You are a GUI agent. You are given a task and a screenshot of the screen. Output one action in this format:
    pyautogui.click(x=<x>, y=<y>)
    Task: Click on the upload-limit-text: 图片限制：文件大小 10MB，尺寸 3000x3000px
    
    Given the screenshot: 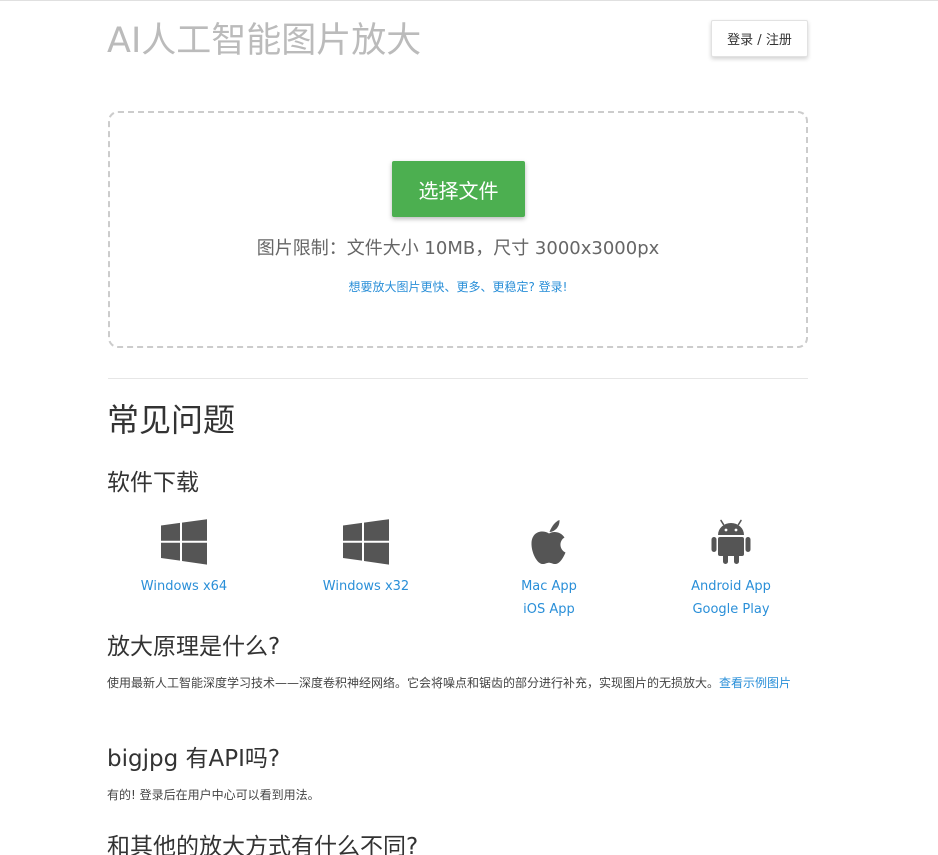 What is the action you would take?
    pyautogui.click(x=458, y=248)
    